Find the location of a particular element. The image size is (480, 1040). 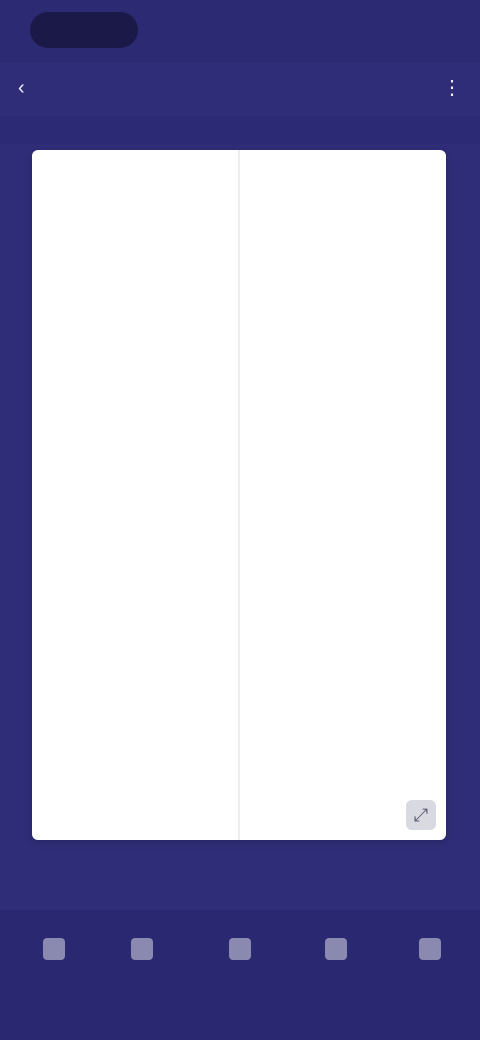

expand-icon: ⤢ is located at coordinates (421, 814).